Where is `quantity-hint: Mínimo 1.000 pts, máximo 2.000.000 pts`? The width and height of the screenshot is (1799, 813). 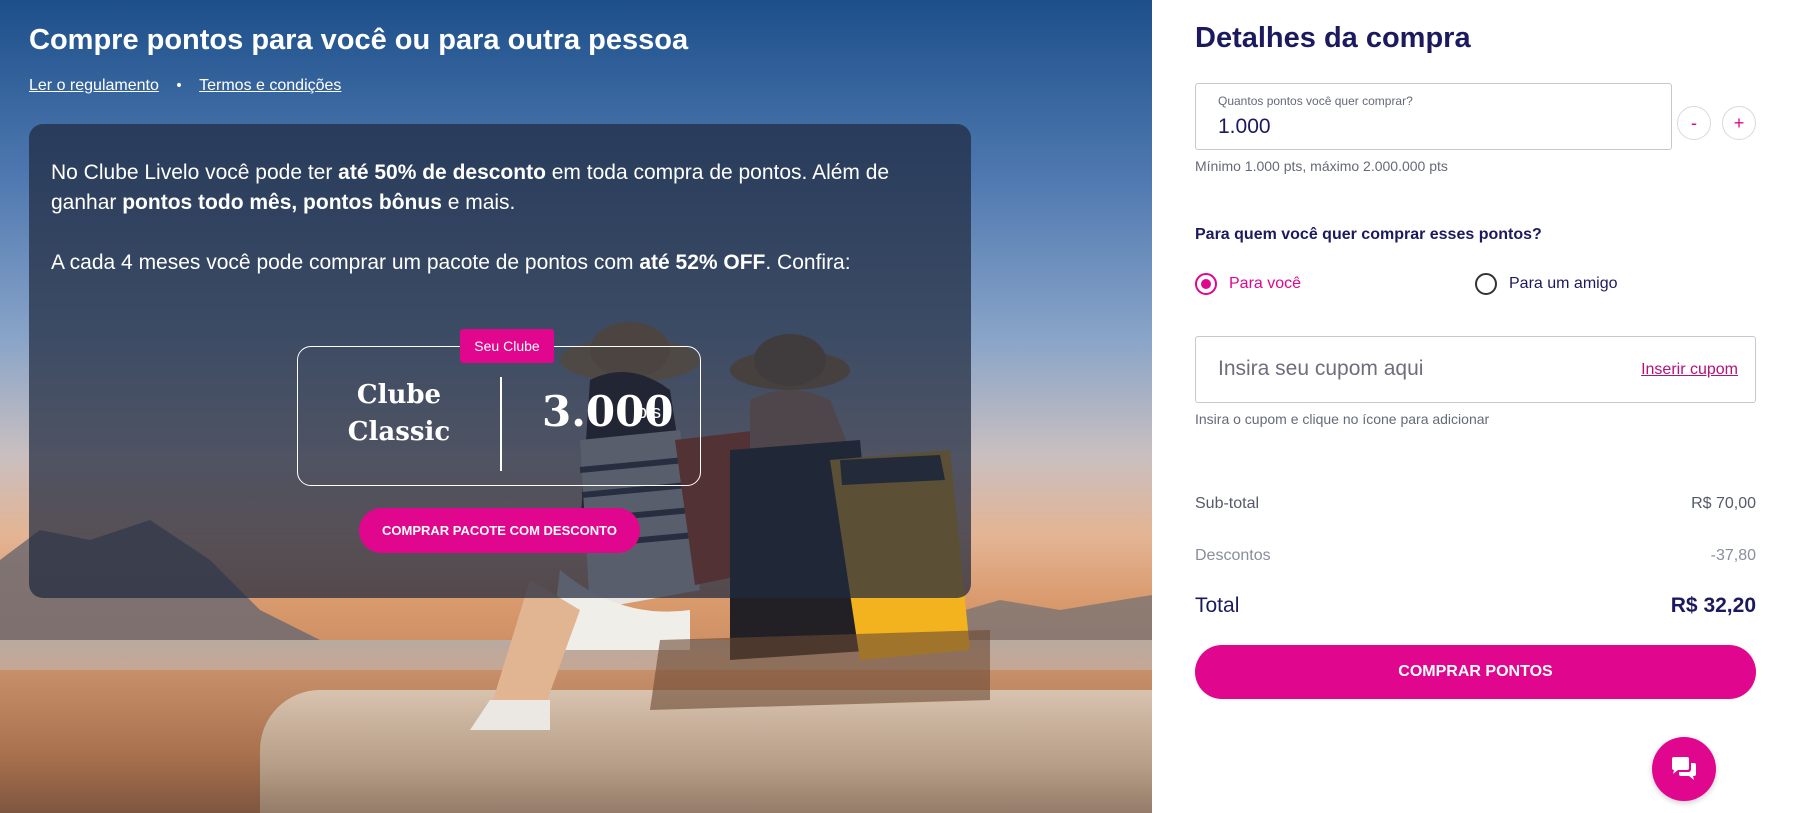
quantity-hint: Mínimo 1.000 pts, máximo 2.000.000 pts is located at coordinates (1321, 166).